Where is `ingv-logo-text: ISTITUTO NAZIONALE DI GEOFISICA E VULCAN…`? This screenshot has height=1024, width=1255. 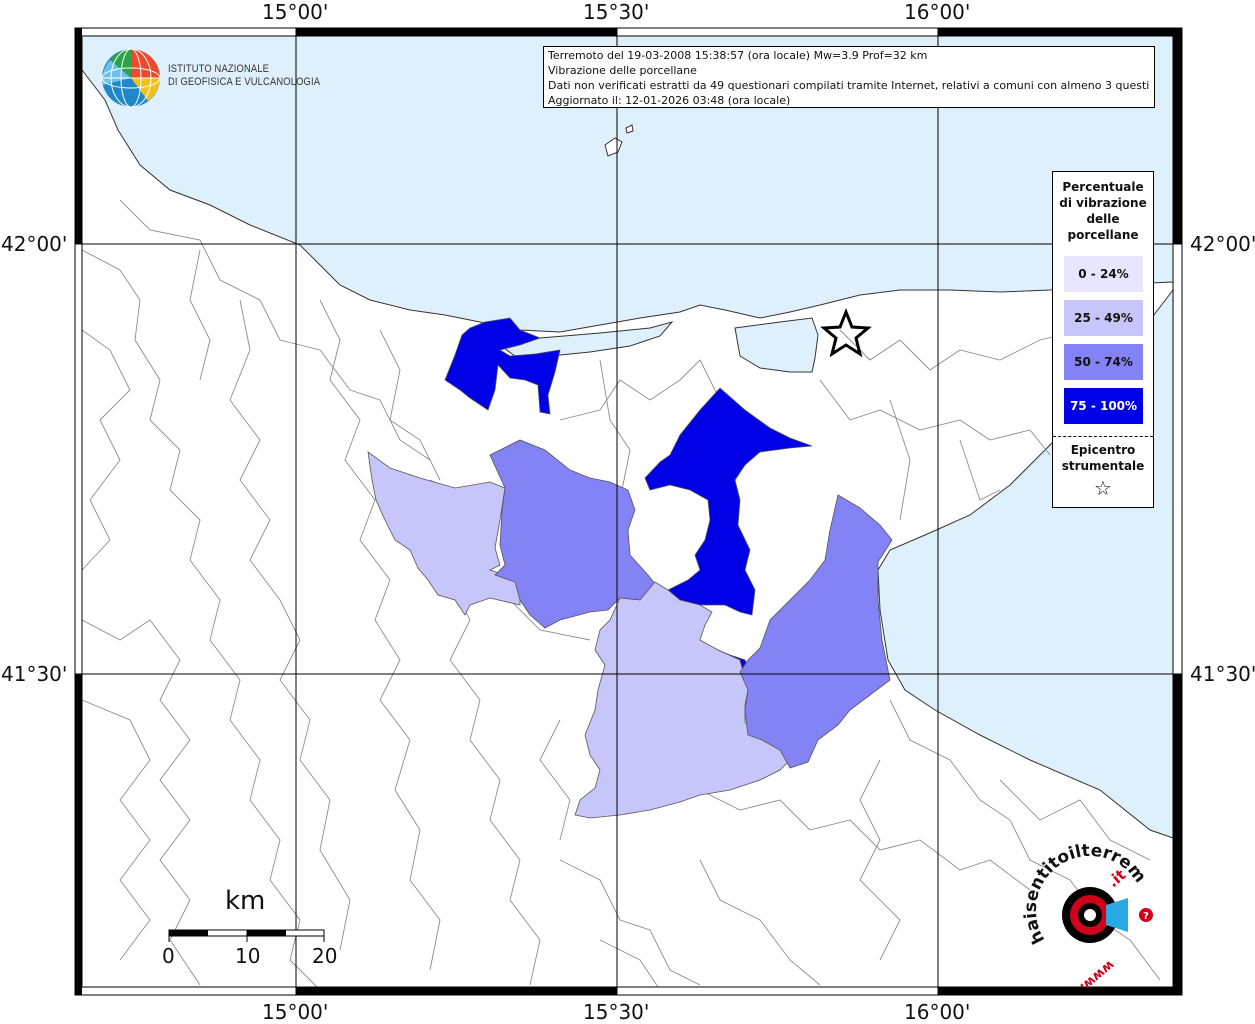 ingv-logo-text: ISTITUTO NAZIONALE DI GEOFISICA E VULCAN… is located at coordinates (244, 76).